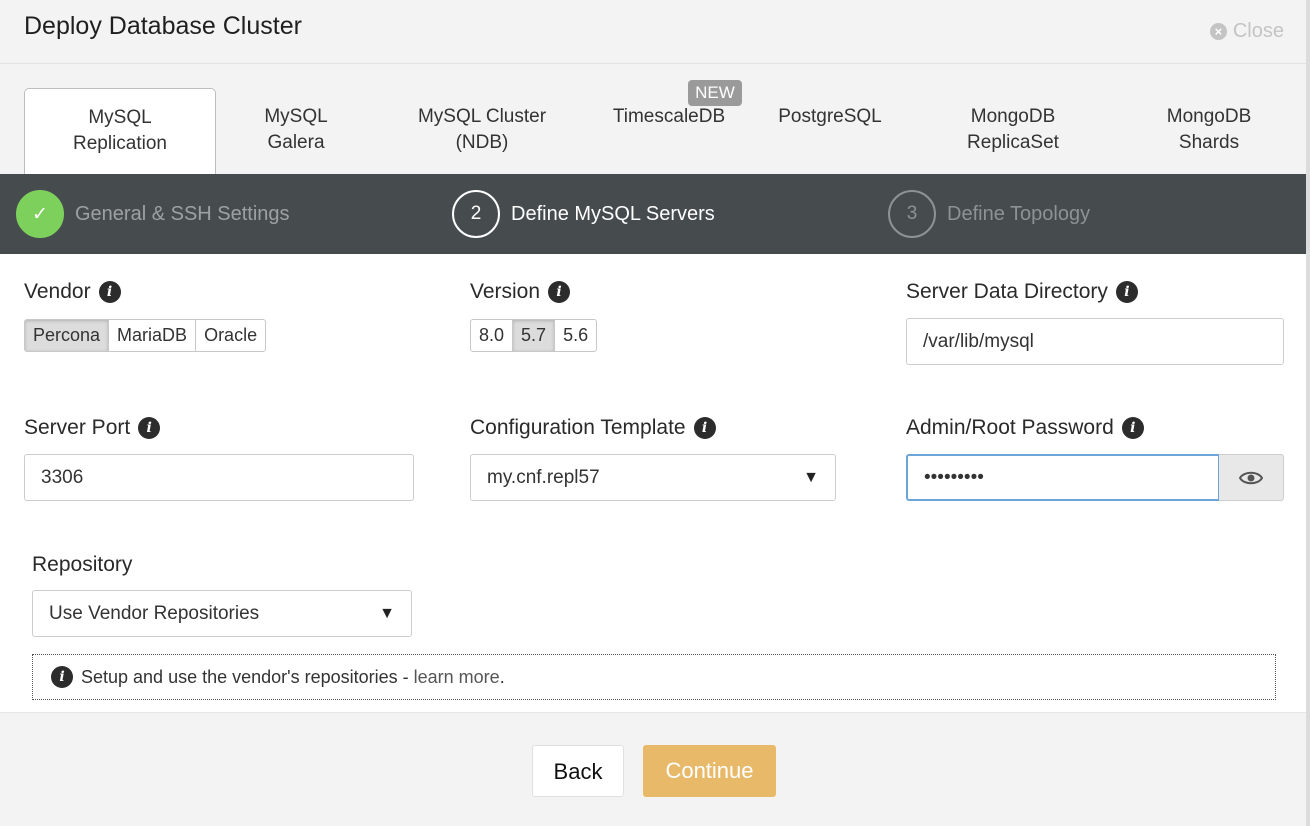 The width and height of the screenshot is (1310, 826). Describe the element at coordinates (153, 335) in the screenshot. I see `vendor-option-mariadb: MariaDB` at that location.